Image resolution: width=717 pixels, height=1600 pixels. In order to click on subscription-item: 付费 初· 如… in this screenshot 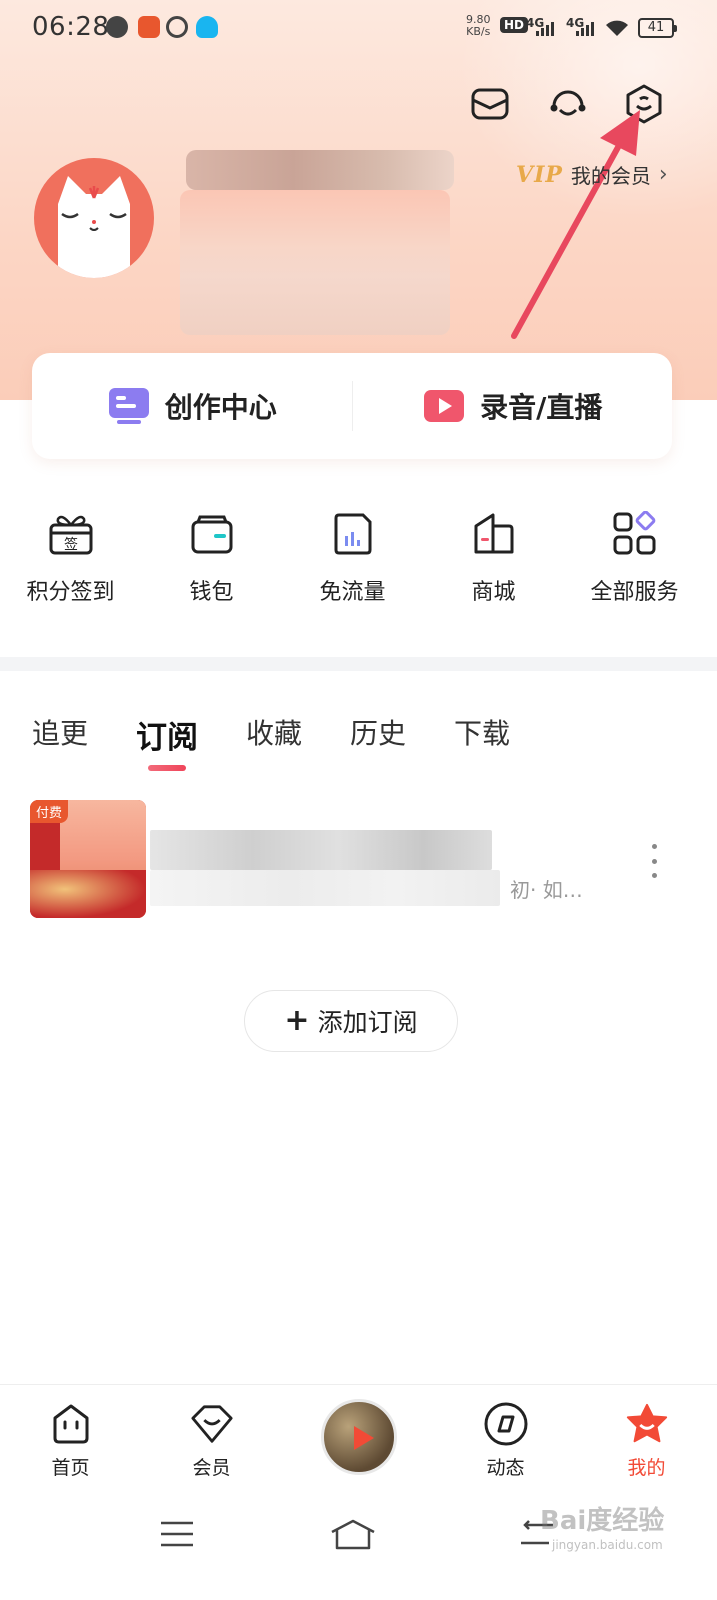, I will do `click(360, 860)`.